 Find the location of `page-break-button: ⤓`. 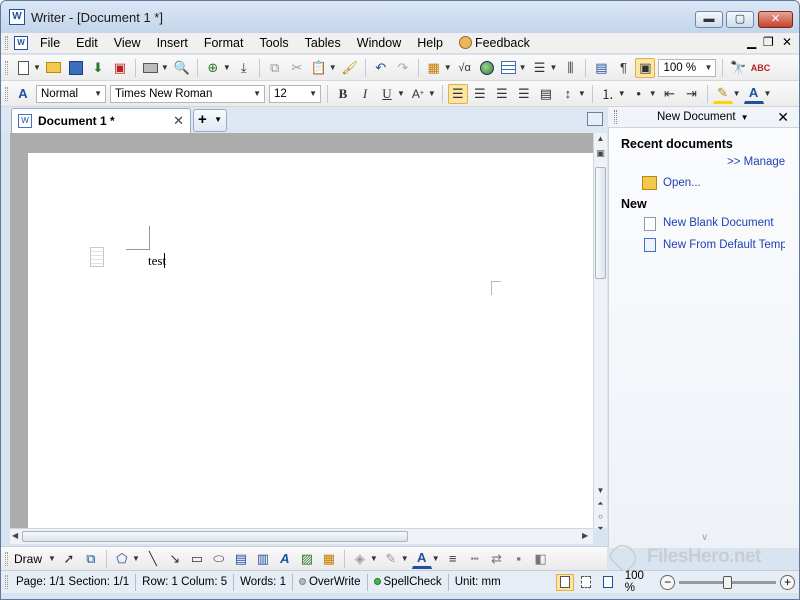

page-break-button: ⤓ is located at coordinates (244, 68).